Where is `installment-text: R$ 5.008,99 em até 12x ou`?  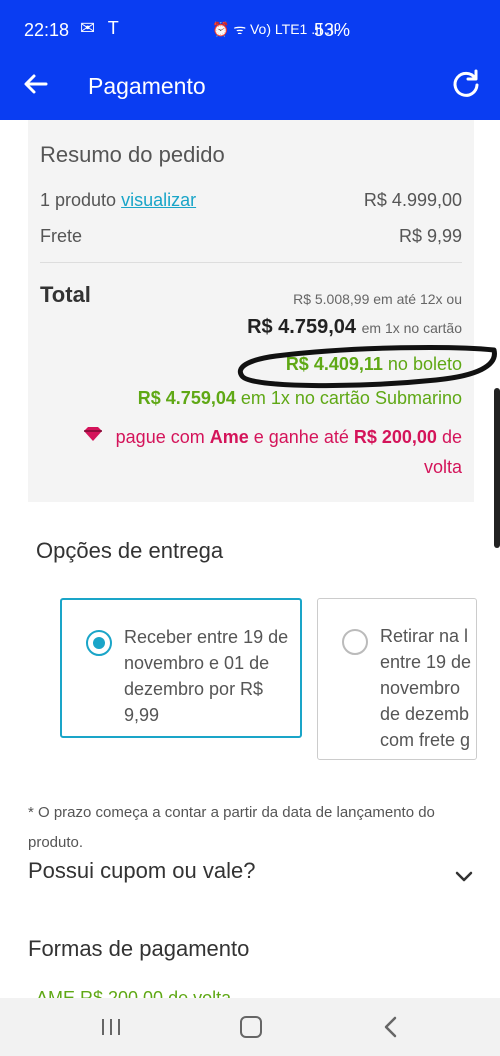 installment-text: R$ 5.008,99 em até 12x ou is located at coordinates (377, 299).